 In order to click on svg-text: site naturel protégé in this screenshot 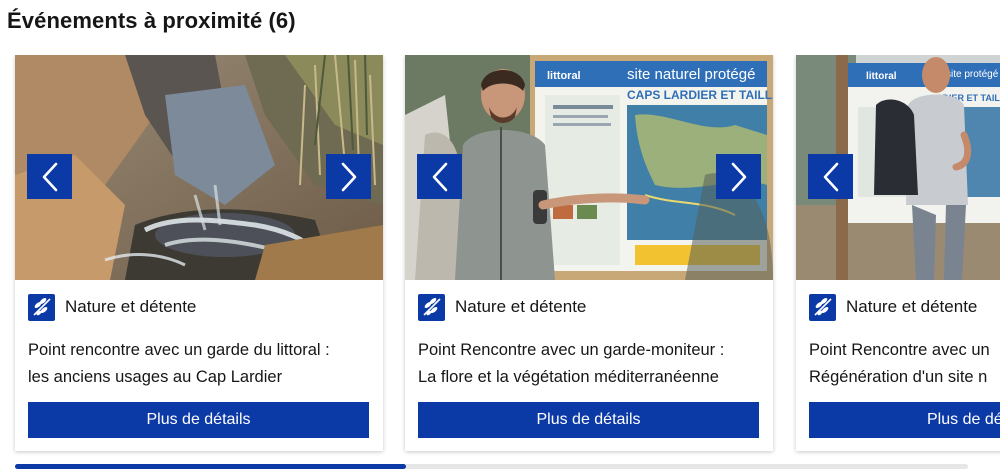, I will do `click(691, 74)`.